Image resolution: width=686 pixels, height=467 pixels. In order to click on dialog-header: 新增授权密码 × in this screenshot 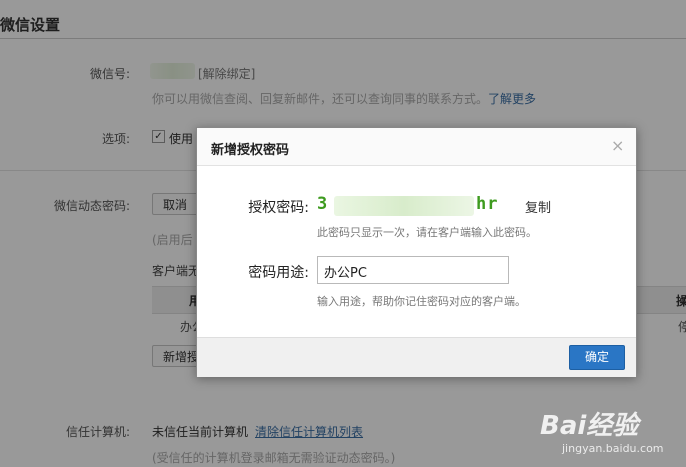, I will do `click(416, 147)`.